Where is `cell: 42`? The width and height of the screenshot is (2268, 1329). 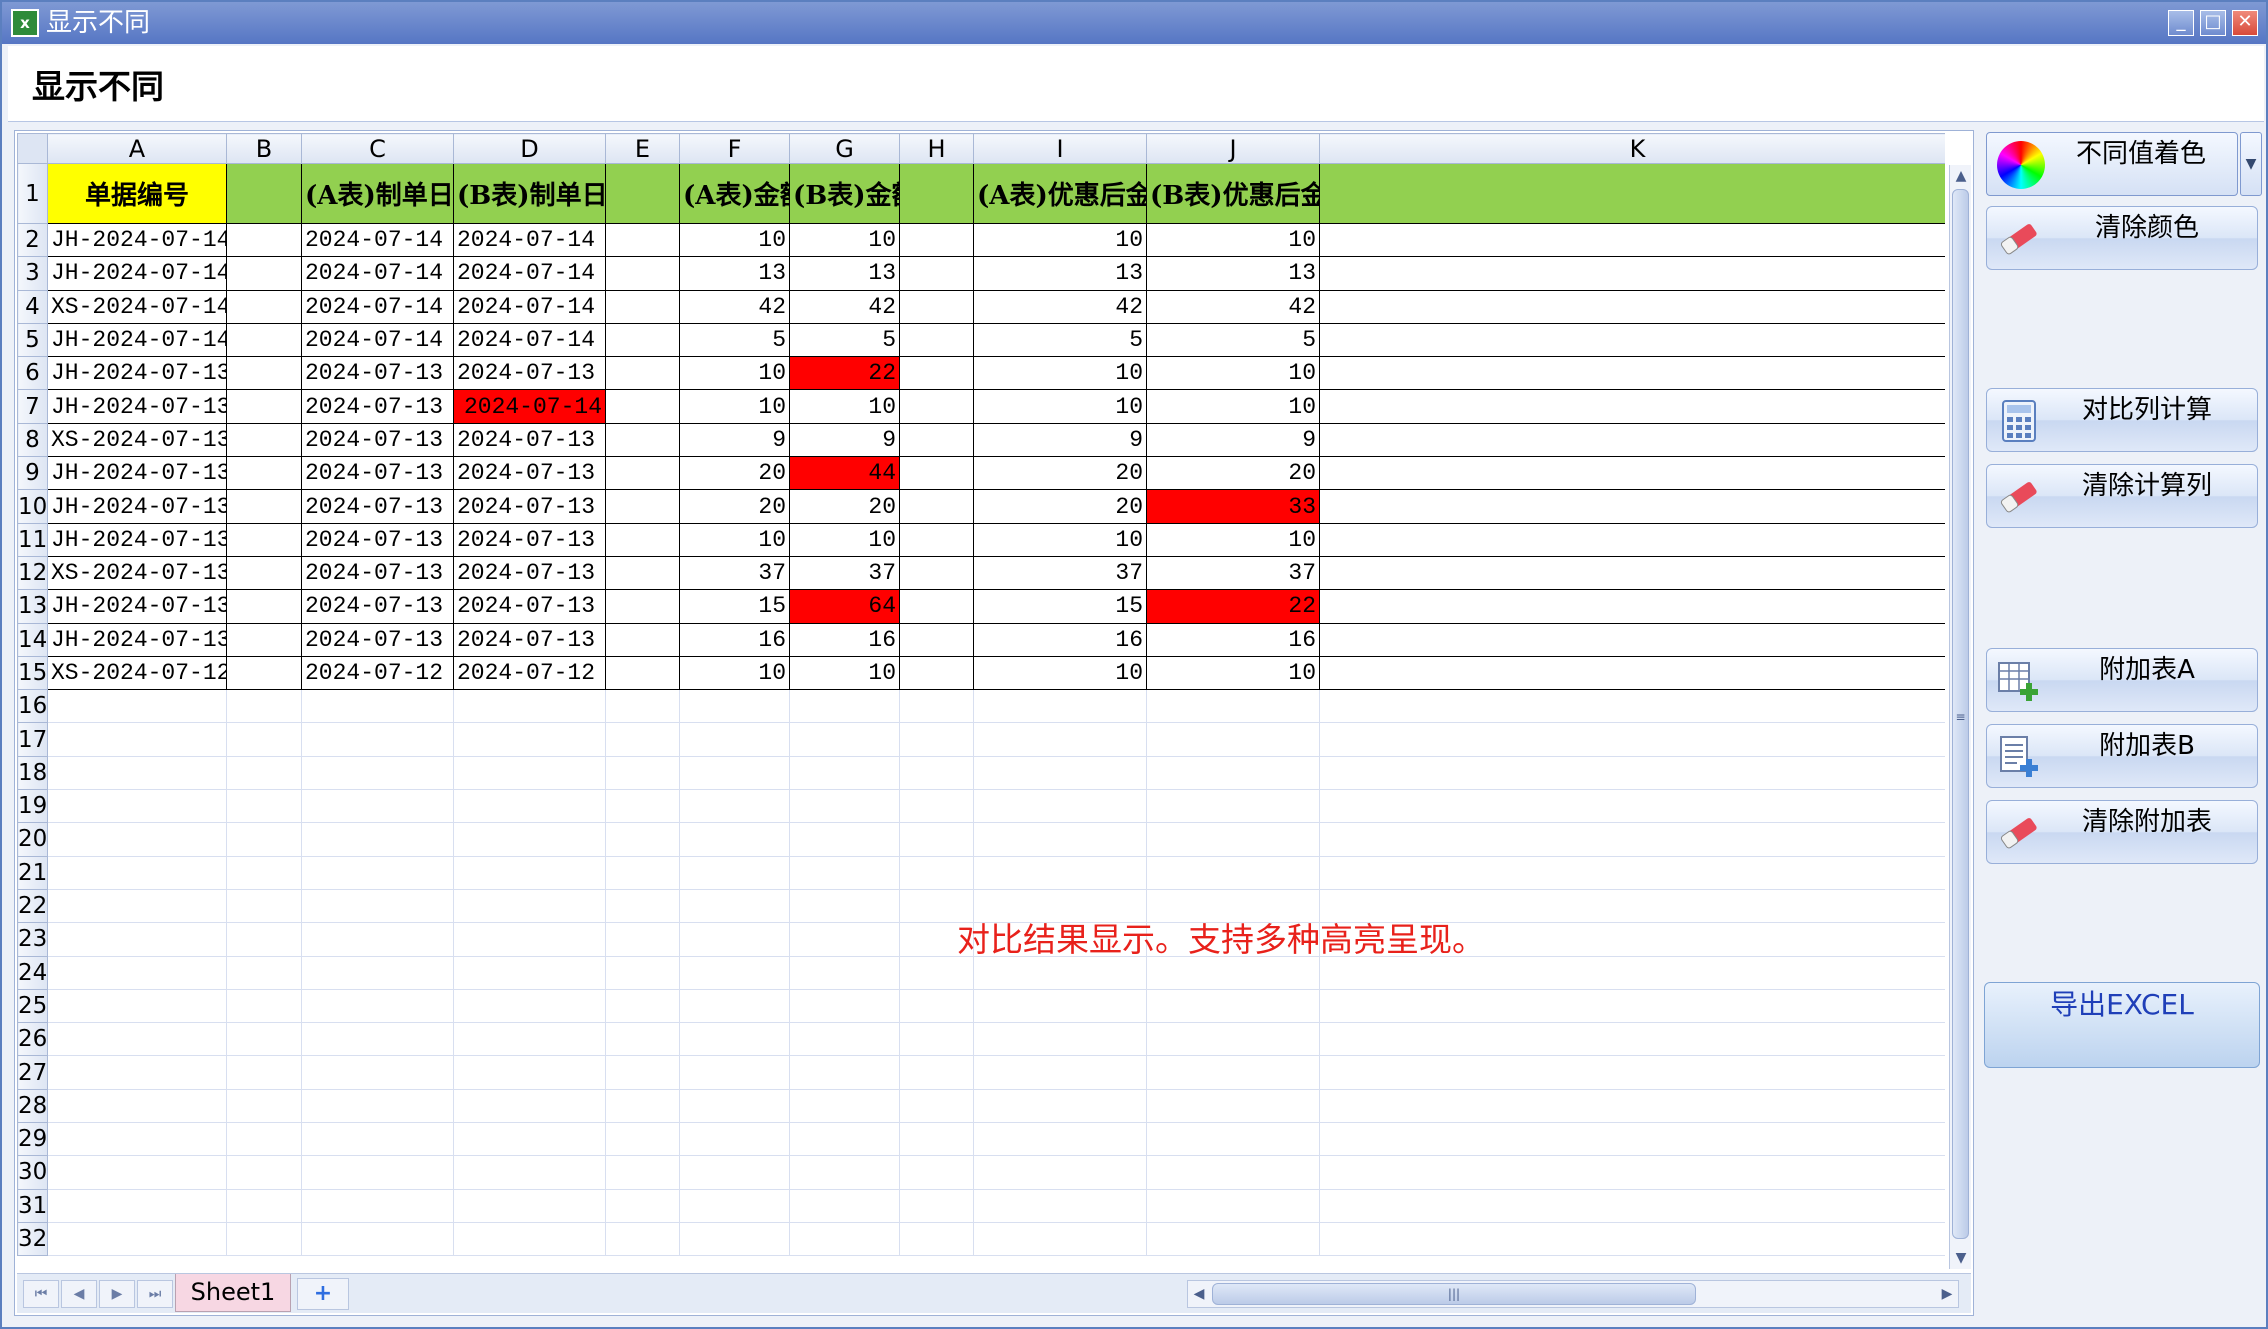
cell: 42 is located at coordinates (734, 306).